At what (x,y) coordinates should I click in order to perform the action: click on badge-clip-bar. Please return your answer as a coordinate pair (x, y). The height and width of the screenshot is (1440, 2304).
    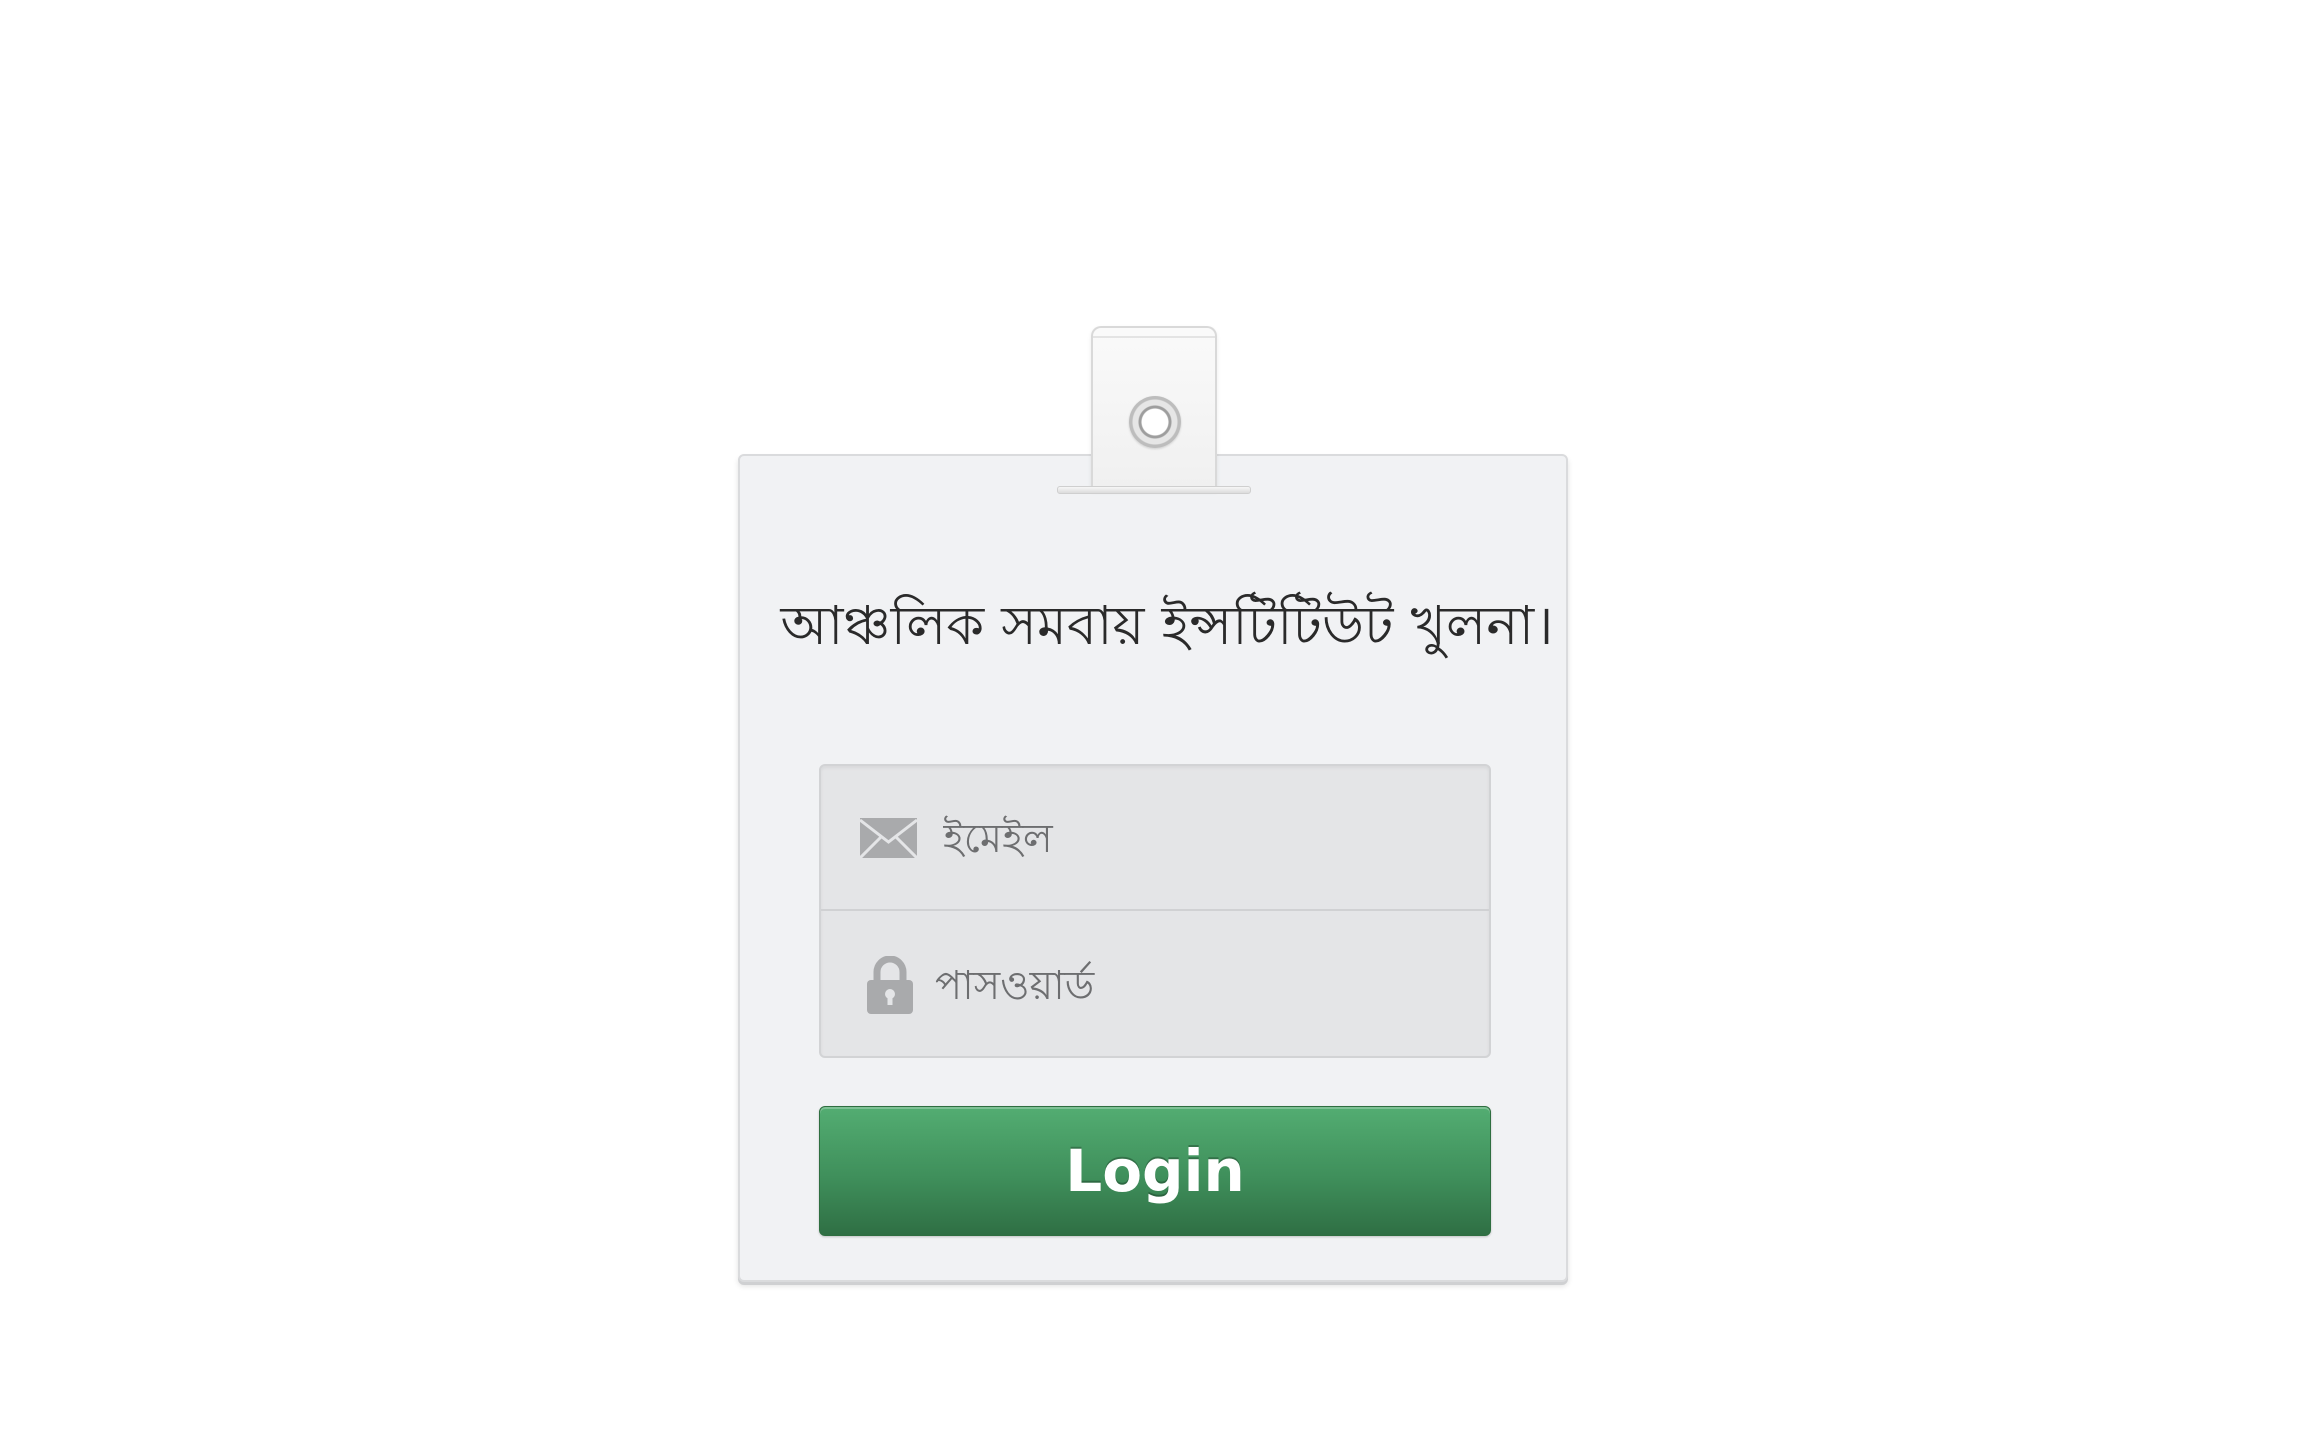
    Looking at the image, I should click on (1154, 490).